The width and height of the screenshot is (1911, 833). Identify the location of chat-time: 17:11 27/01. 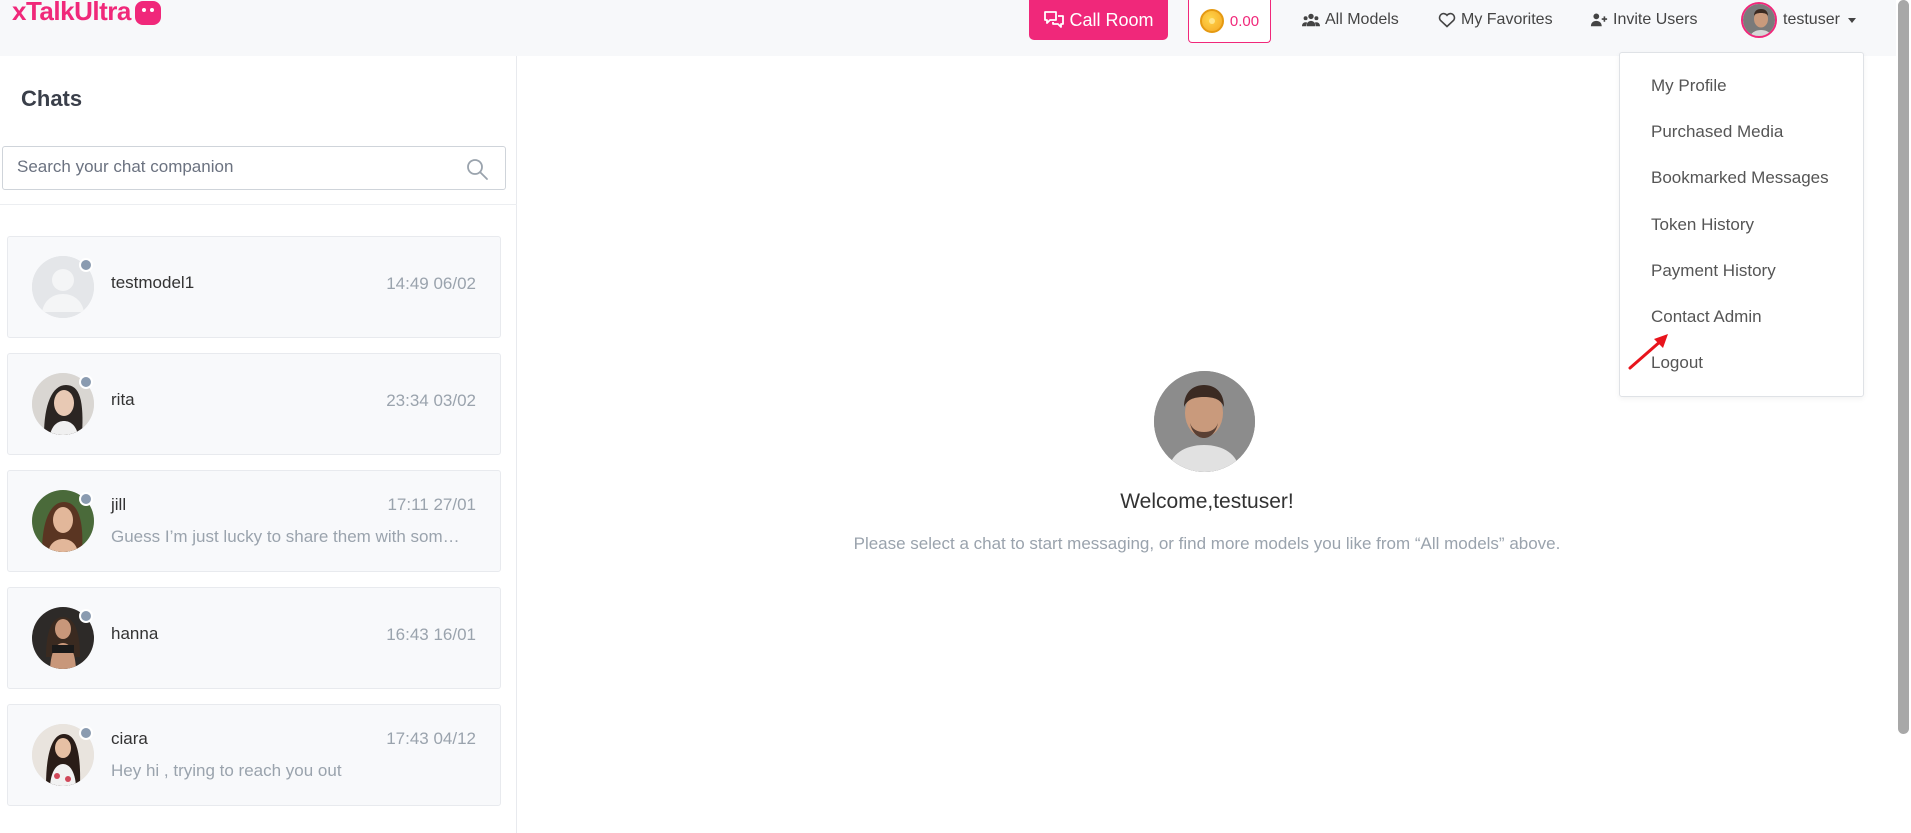
(431, 504).